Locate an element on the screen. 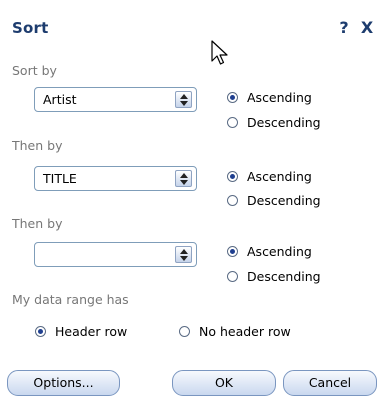  then-by-2-ascending-radio: Ascending is located at coordinates (269, 251).